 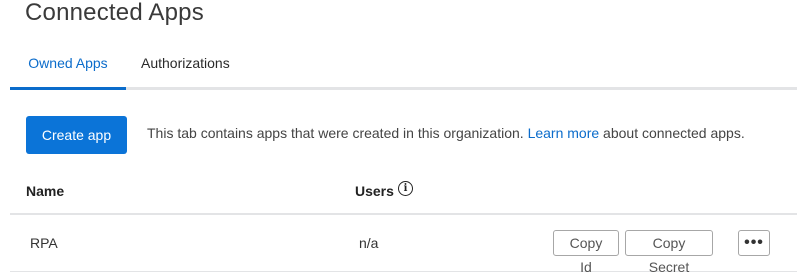 I want to click on column-header-name: Name, so click(x=45, y=191).